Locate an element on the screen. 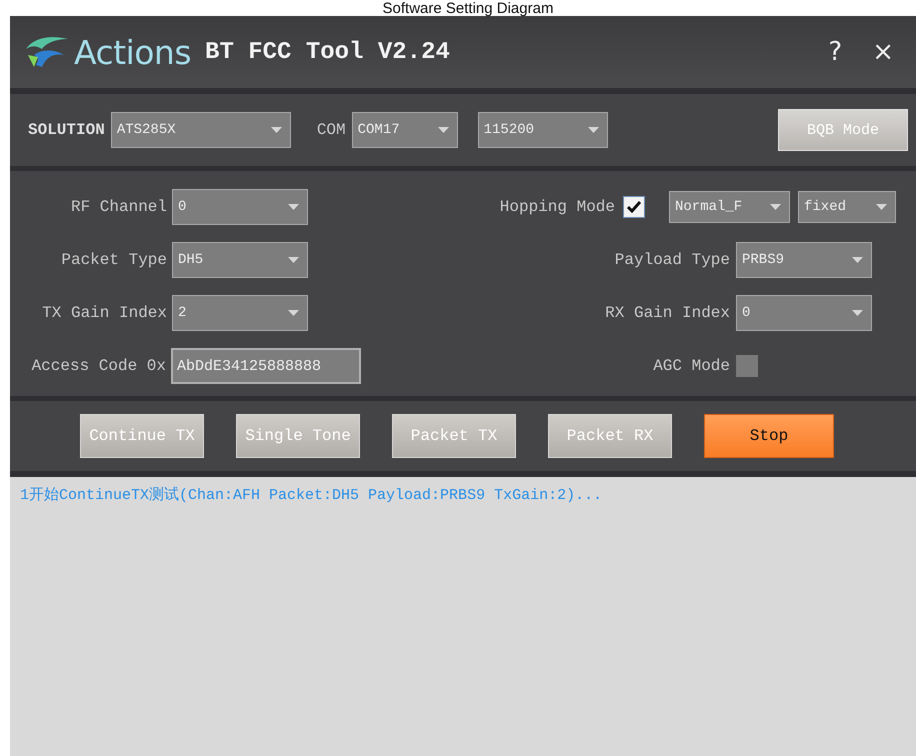 This screenshot has height=756, width=916. dropdown: Normal_F is located at coordinates (729, 207).